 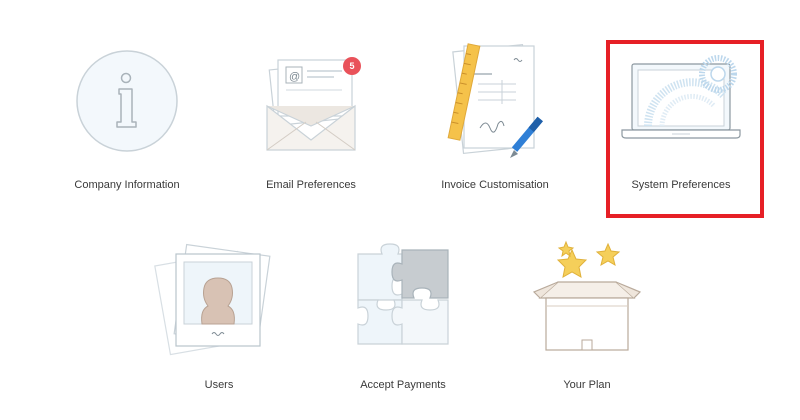 I want to click on system-preferences-label: System Preferences, so click(x=681, y=185).